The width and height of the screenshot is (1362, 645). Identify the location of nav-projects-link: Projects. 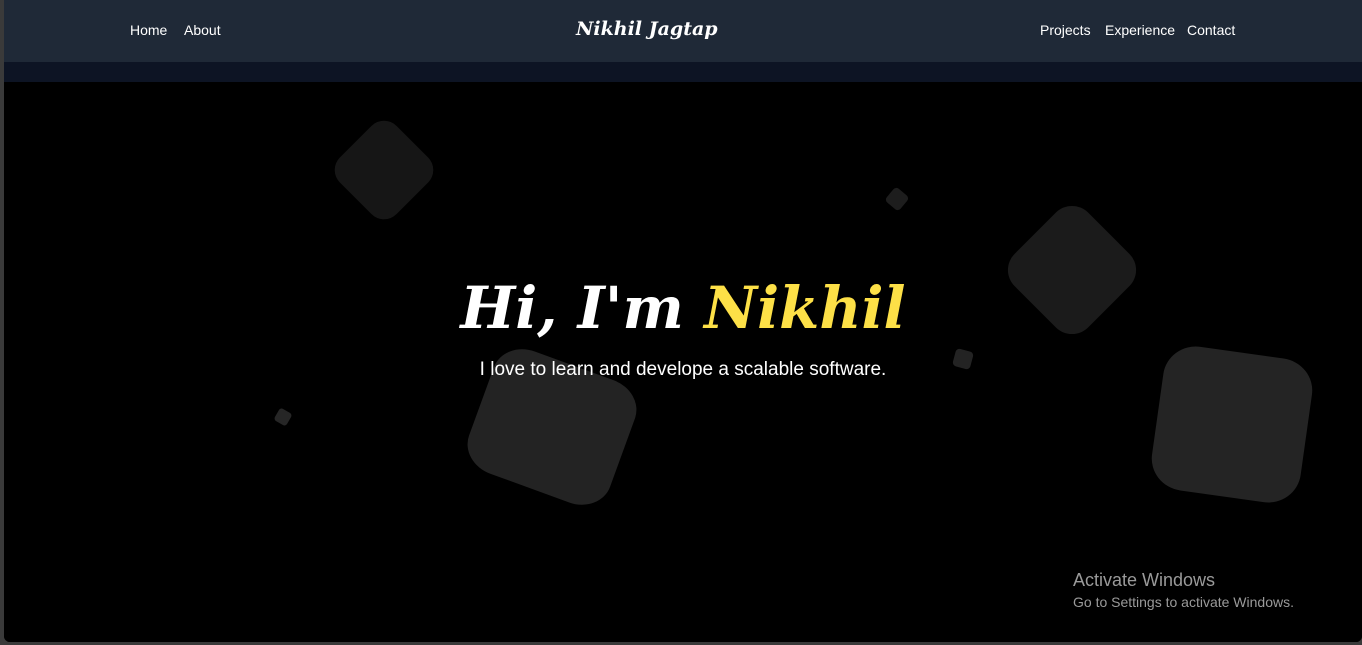
(1065, 30).